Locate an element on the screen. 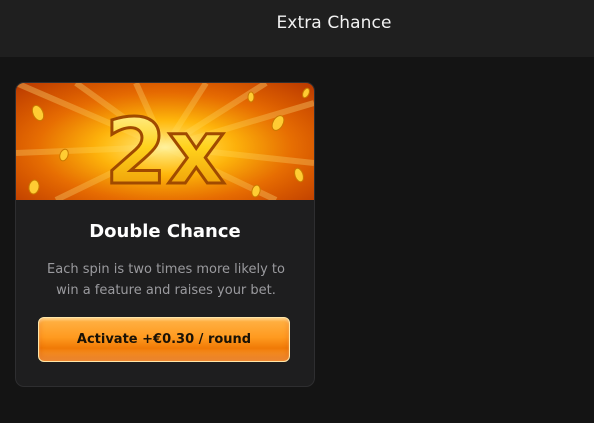 Image resolution: width=594 pixels, height=423 pixels. activate-button-label: Activate +€0.30 / round is located at coordinates (164, 339).